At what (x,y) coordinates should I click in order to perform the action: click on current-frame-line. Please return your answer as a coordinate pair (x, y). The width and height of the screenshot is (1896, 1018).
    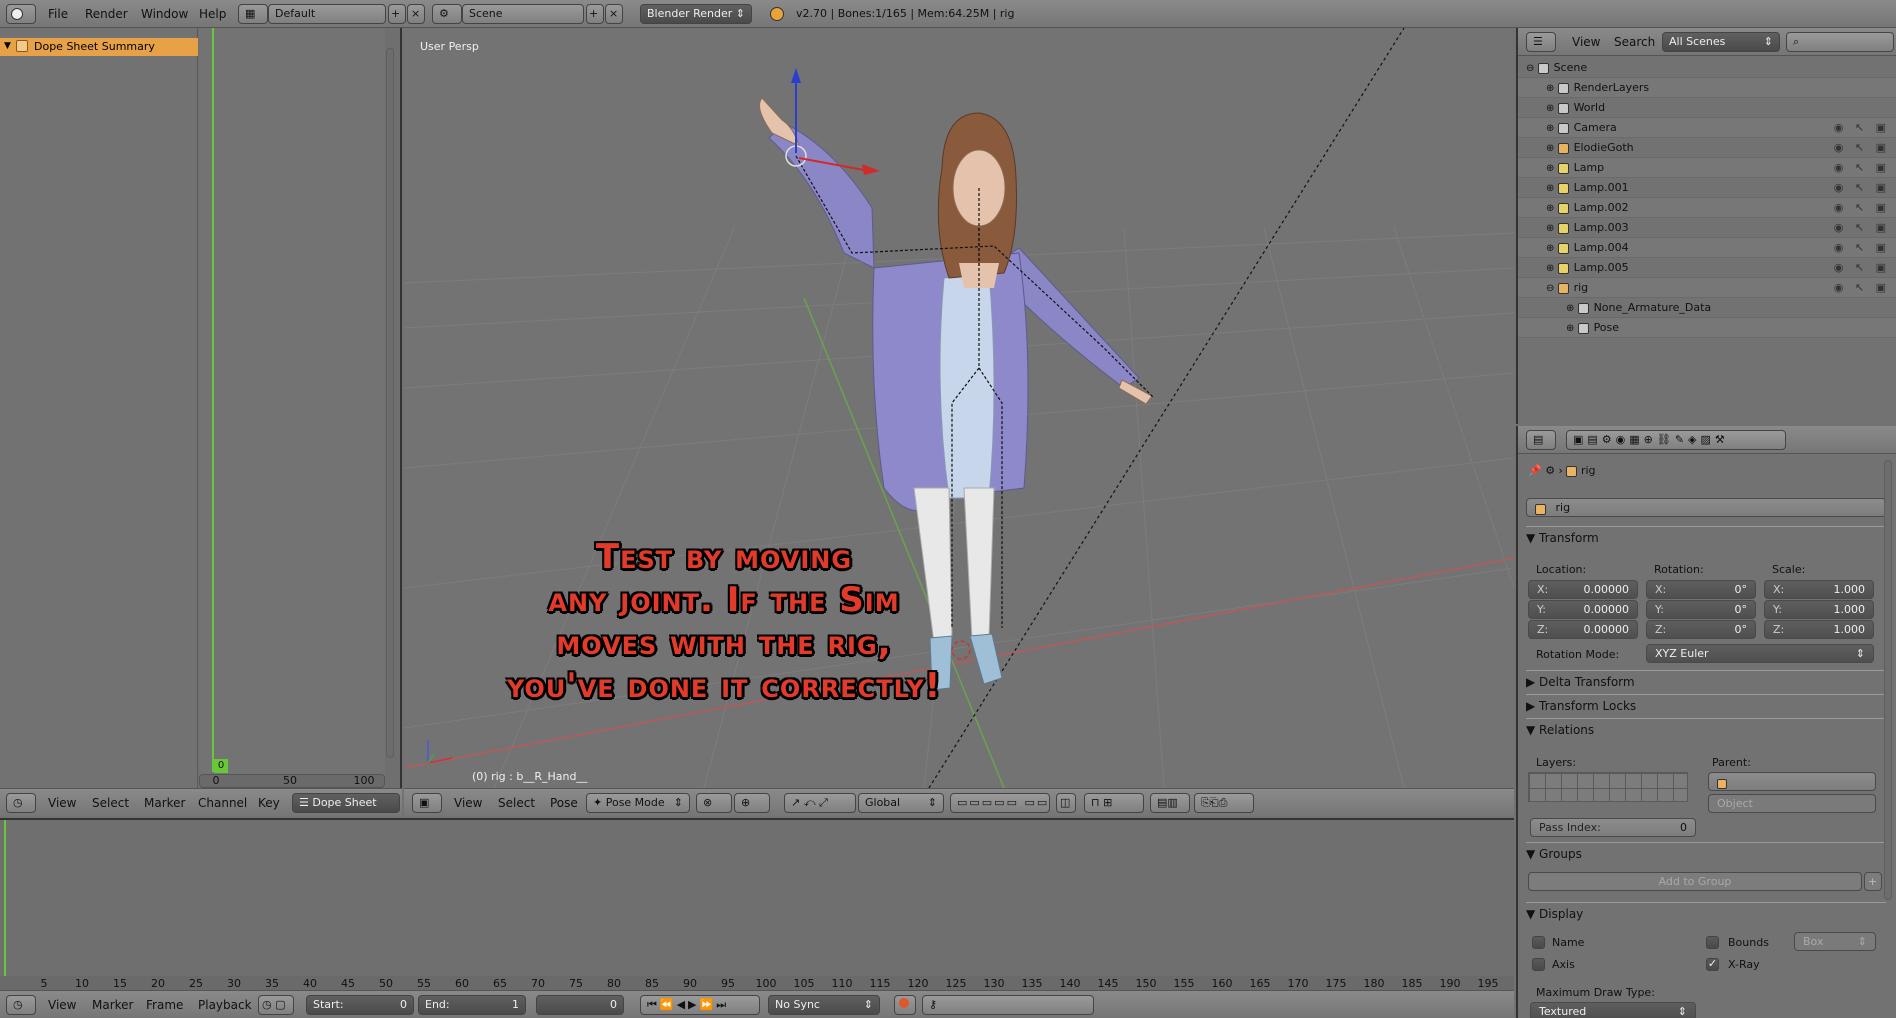
    Looking at the image, I should click on (213, 400).